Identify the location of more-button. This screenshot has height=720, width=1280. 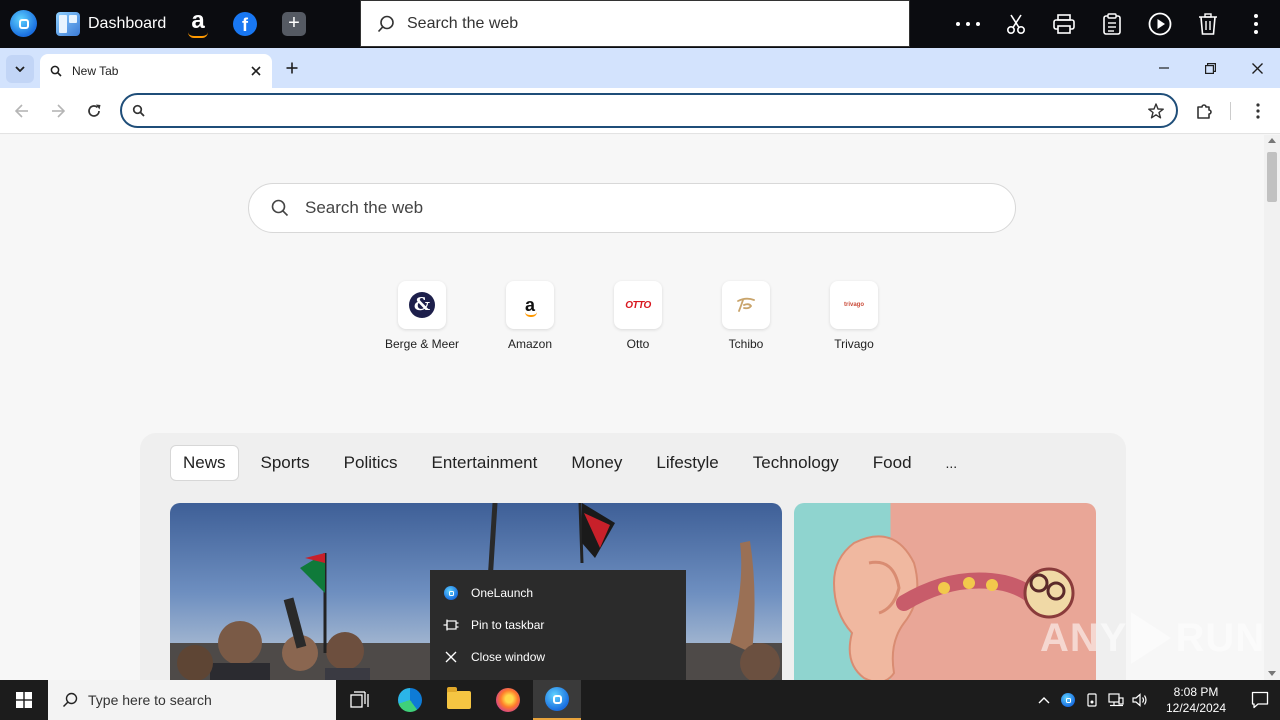
(968, 24).